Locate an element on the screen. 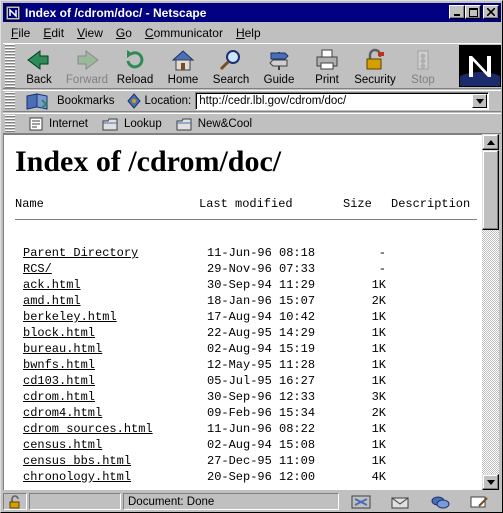 The height and width of the screenshot is (513, 503). security-button: Security is located at coordinates (375, 66).